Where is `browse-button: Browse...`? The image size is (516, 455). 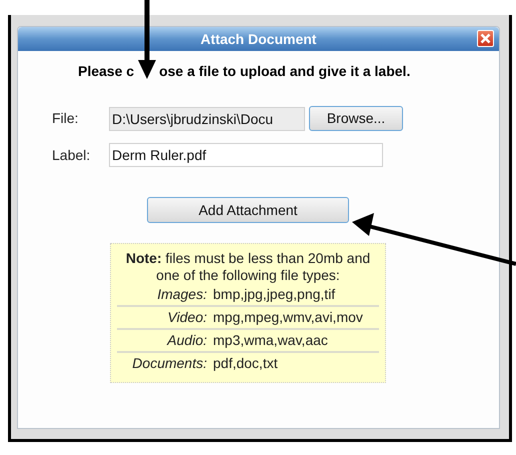 browse-button: Browse... is located at coordinates (356, 118).